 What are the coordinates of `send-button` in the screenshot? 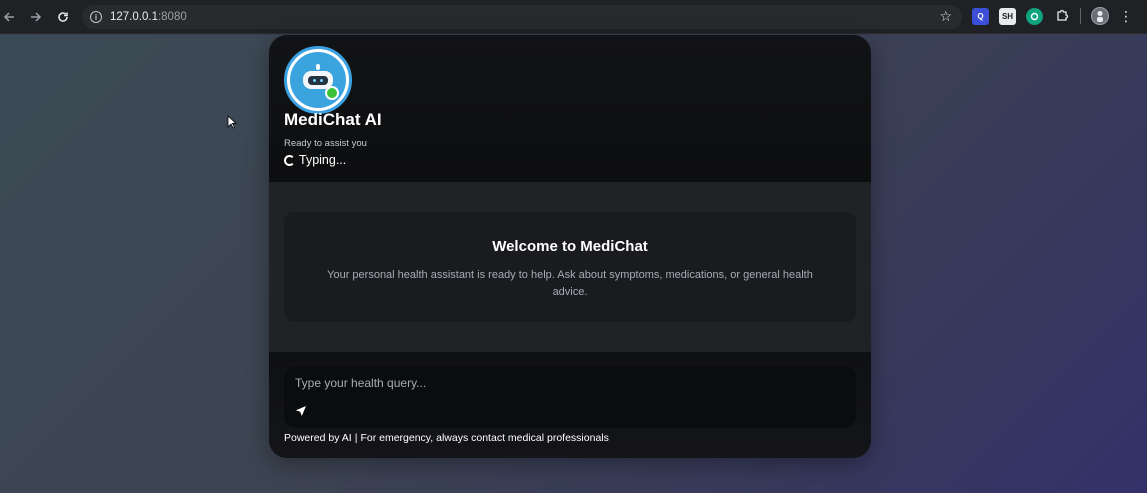 It's located at (301, 411).